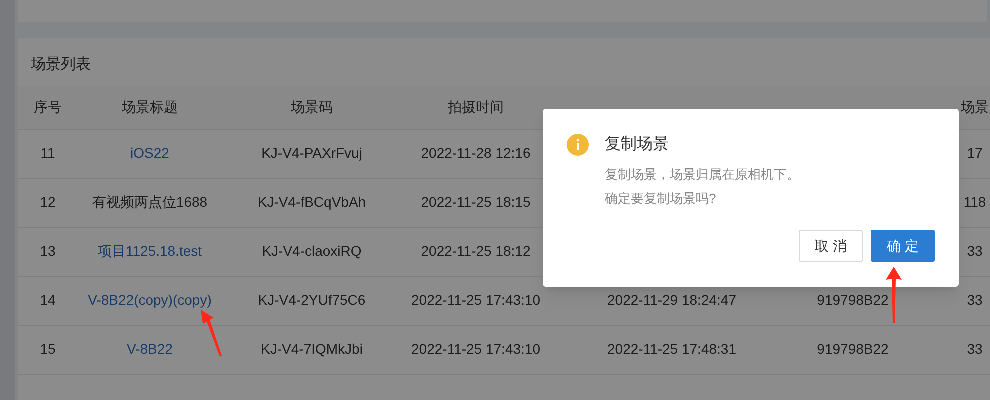 This screenshot has height=400, width=990. Describe the element at coordinates (312, 300) in the screenshot. I see `table-cell-text: KJ-V4-2YUf75C6` at that location.